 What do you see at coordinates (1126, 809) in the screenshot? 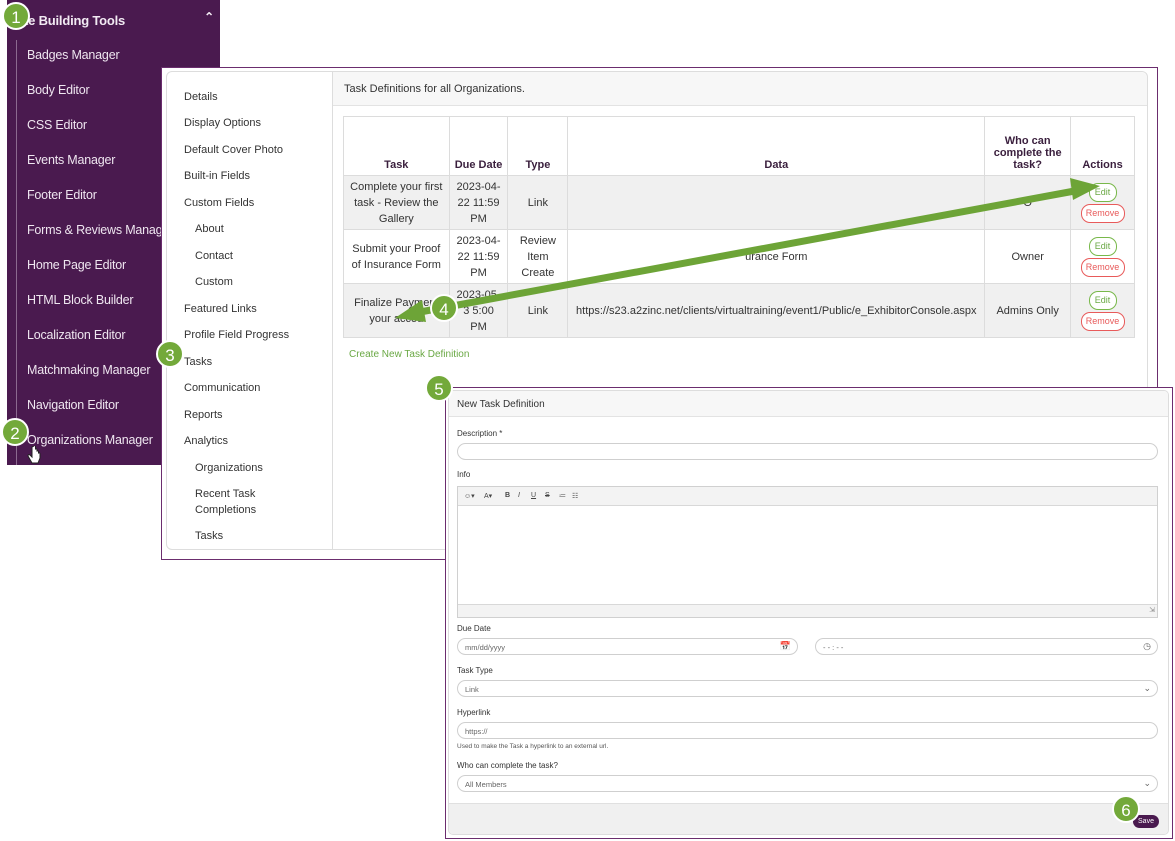
I see `step-badge-6: 6` at bounding box center [1126, 809].